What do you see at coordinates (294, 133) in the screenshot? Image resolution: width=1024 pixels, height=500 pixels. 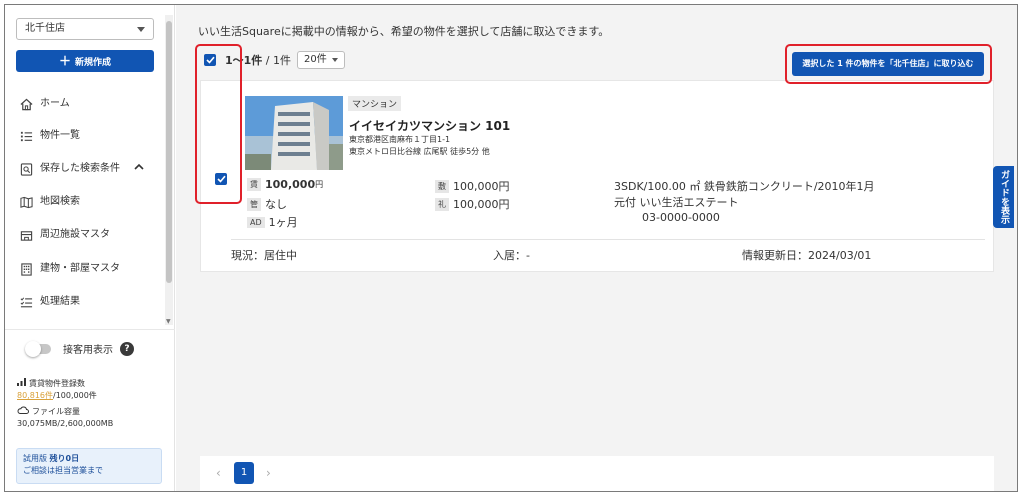 I see `property-photo` at bounding box center [294, 133].